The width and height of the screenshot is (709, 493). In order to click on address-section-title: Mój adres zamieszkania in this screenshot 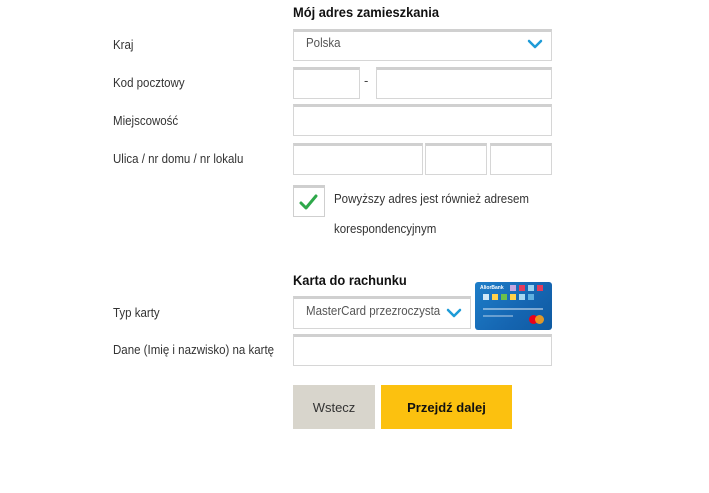, I will do `click(366, 12)`.